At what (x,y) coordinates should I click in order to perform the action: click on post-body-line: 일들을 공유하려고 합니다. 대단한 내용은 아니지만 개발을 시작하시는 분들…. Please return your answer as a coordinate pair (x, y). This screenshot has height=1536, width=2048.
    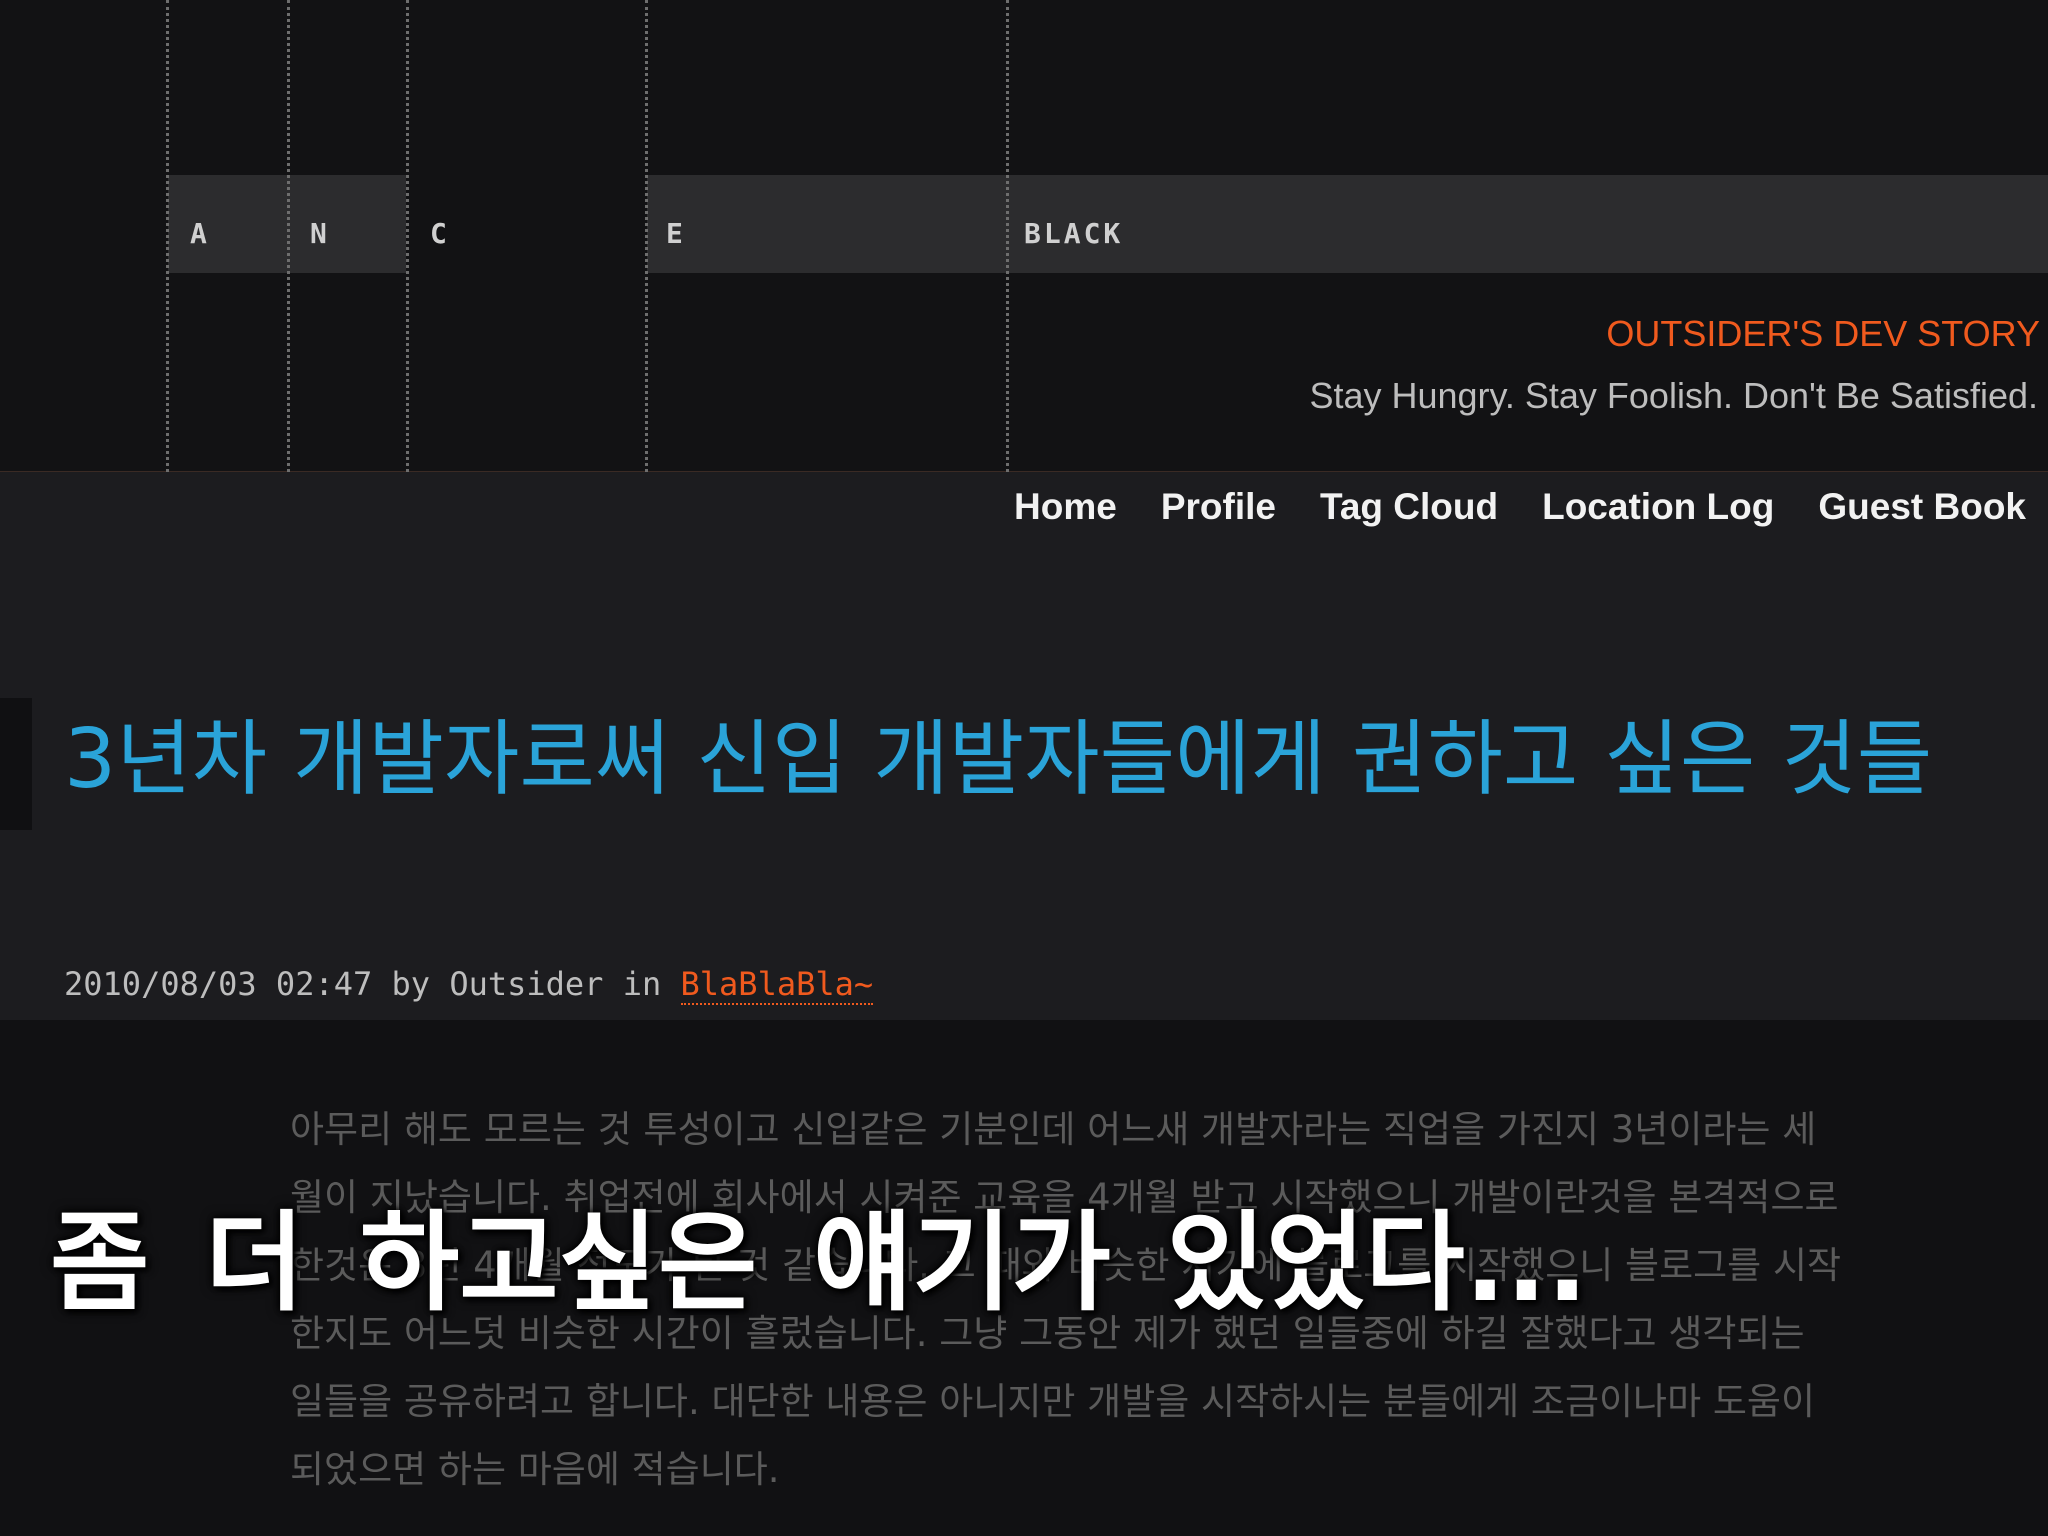
    Looking at the image, I should click on (1053, 1401).